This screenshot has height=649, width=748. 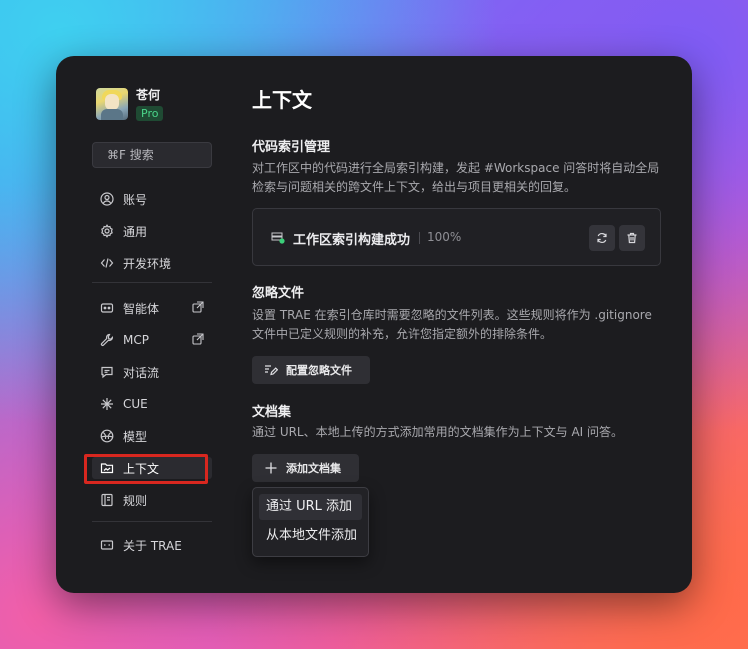 I want to click on sidebar-item-label: 模型, so click(x=135, y=436).